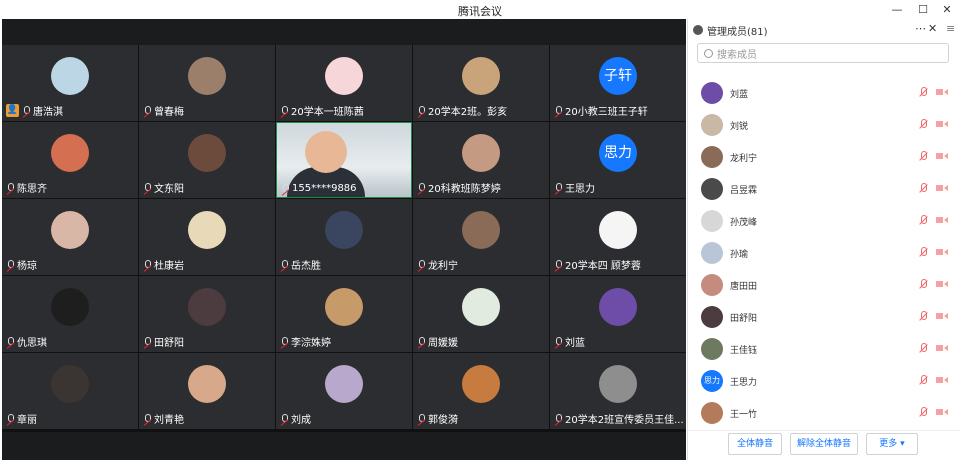 This screenshot has width=960, height=461. Describe the element at coordinates (744, 319) in the screenshot. I see `member-name: 田舒阳` at that location.